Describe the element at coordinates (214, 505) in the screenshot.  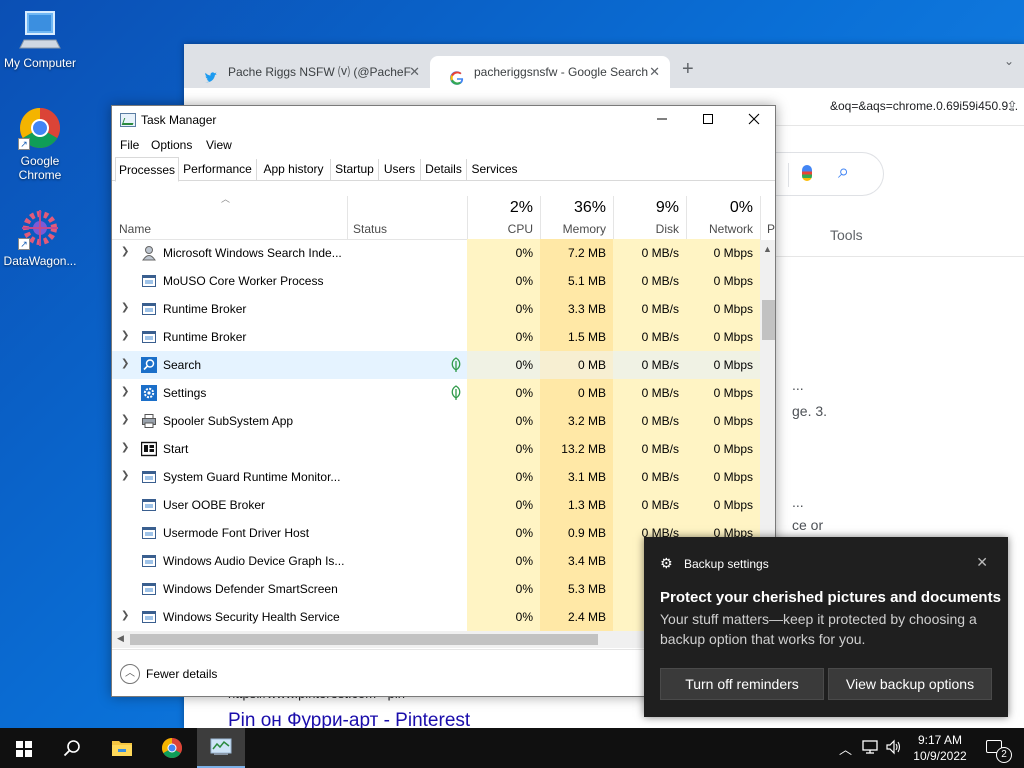
I see `process-name: User OOBE Broker` at that location.